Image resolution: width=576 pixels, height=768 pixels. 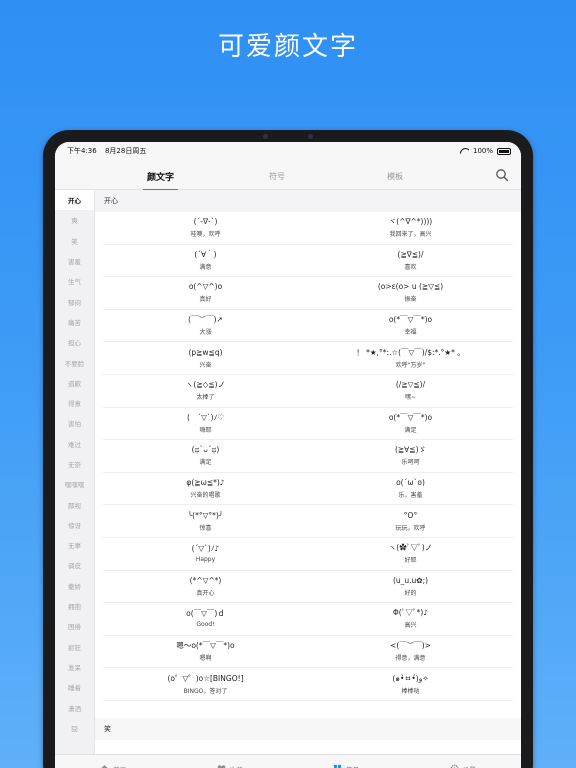 What do you see at coordinates (410, 358) in the screenshot?
I see `kaomoji-item: ！ *★,°*:.☆(￣▽￣)/$:*.°★* 。欢呼"万岁"` at bounding box center [410, 358].